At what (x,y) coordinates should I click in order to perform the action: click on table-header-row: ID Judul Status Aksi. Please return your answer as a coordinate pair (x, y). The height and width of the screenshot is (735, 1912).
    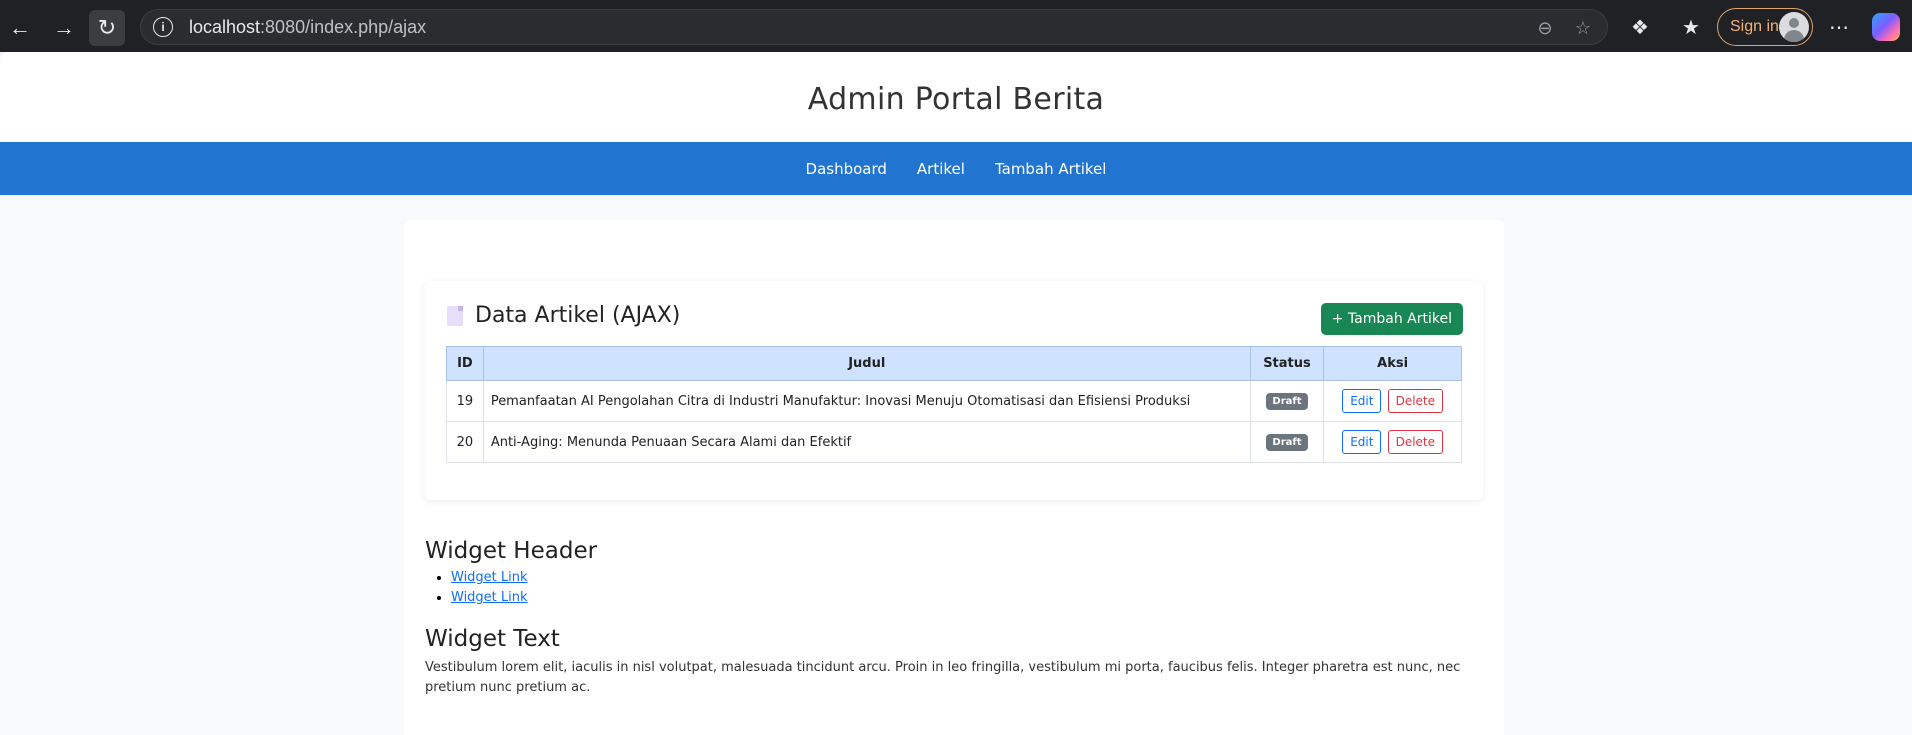
    Looking at the image, I should click on (954, 363).